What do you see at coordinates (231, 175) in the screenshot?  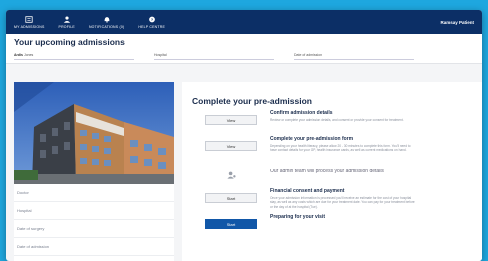 I see `admin-person-icon` at bounding box center [231, 175].